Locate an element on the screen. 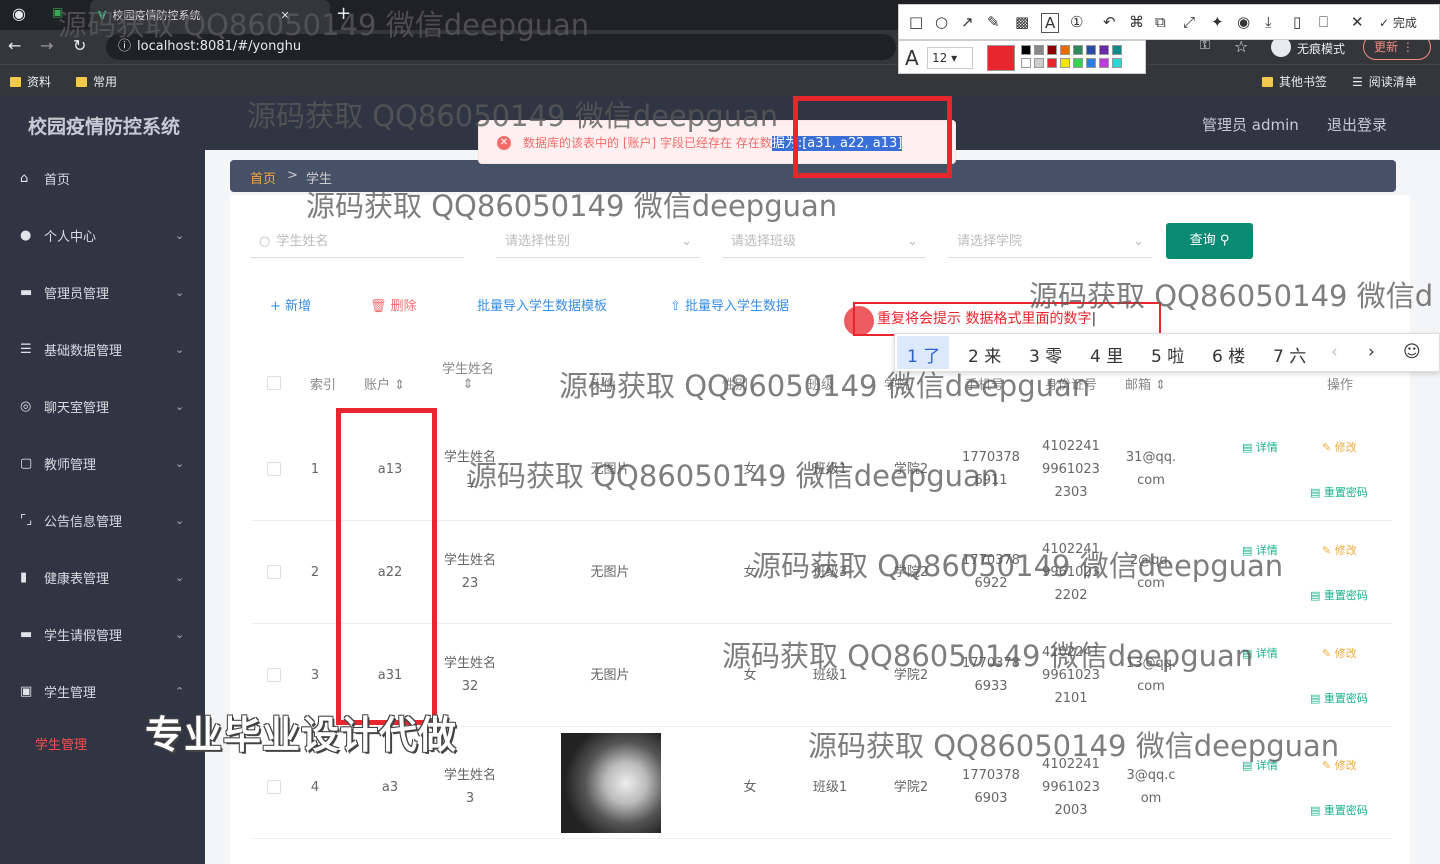 The width and height of the screenshot is (1440, 864). badge-icon: ▬ is located at coordinates (26, 634).